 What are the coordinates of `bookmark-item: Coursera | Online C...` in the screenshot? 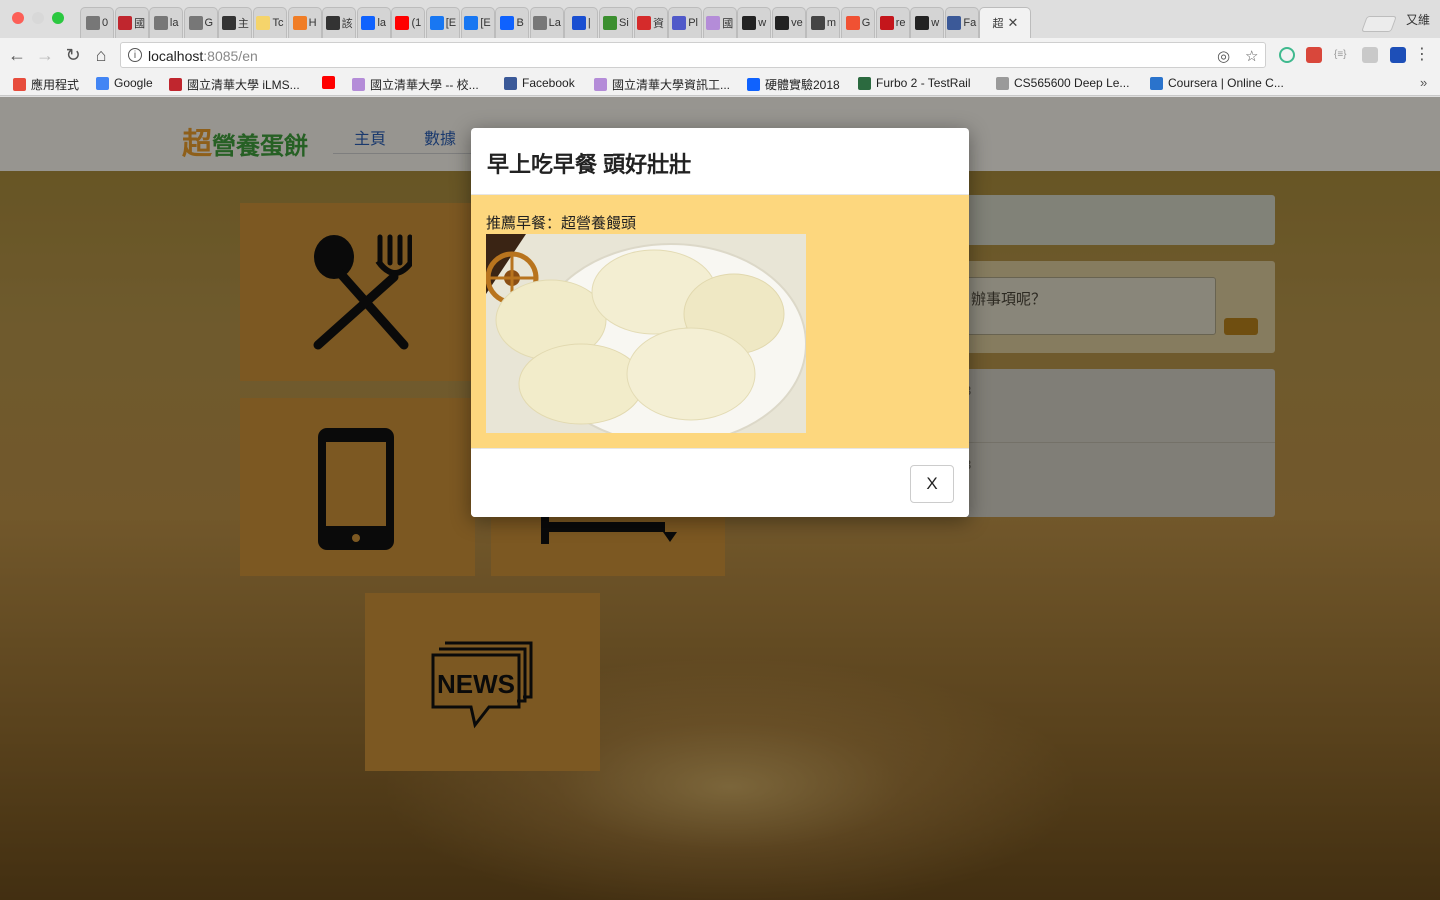 It's located at (1217, 83).